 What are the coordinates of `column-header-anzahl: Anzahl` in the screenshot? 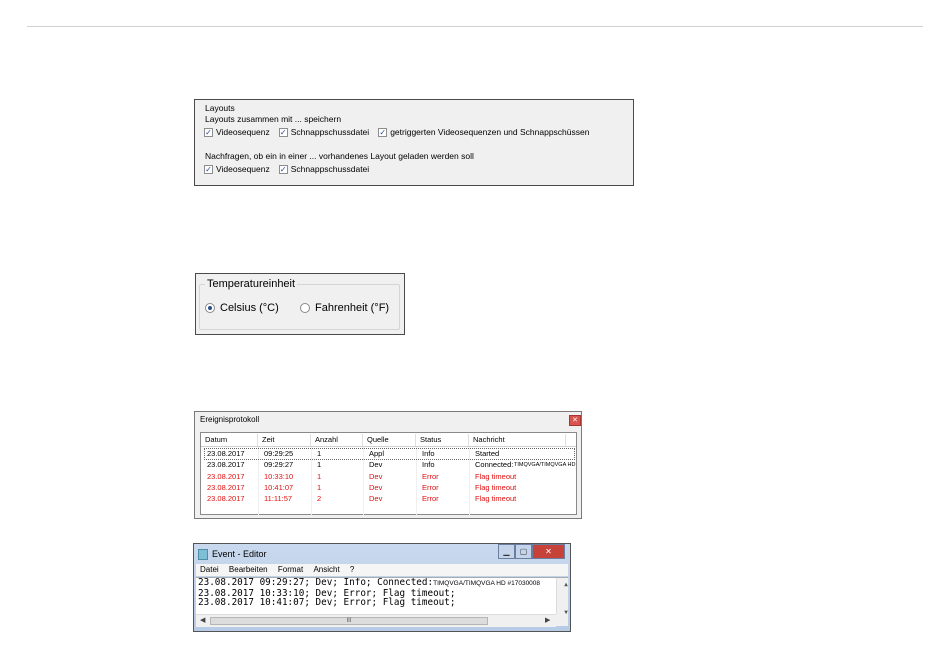 It's located at (337, 440).